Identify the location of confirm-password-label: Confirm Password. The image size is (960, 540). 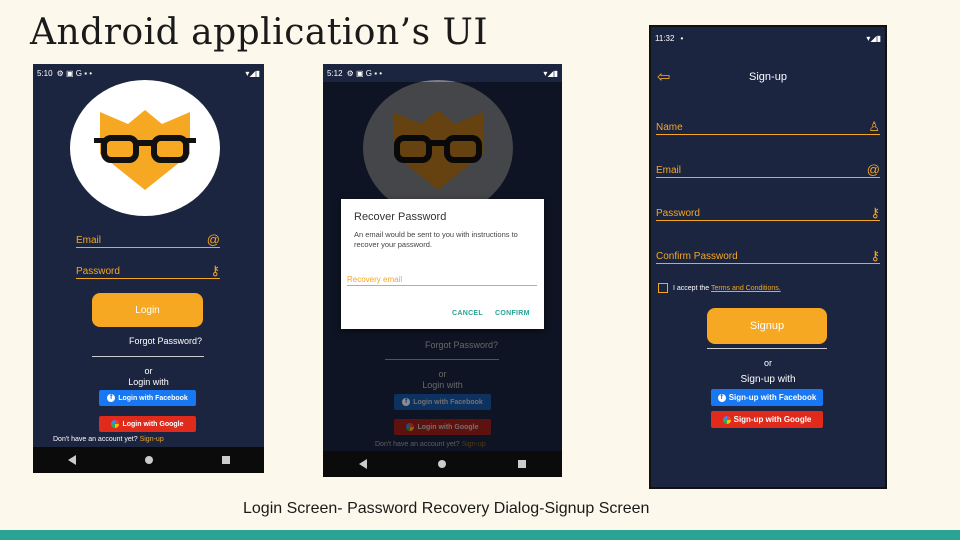
(697, 256).